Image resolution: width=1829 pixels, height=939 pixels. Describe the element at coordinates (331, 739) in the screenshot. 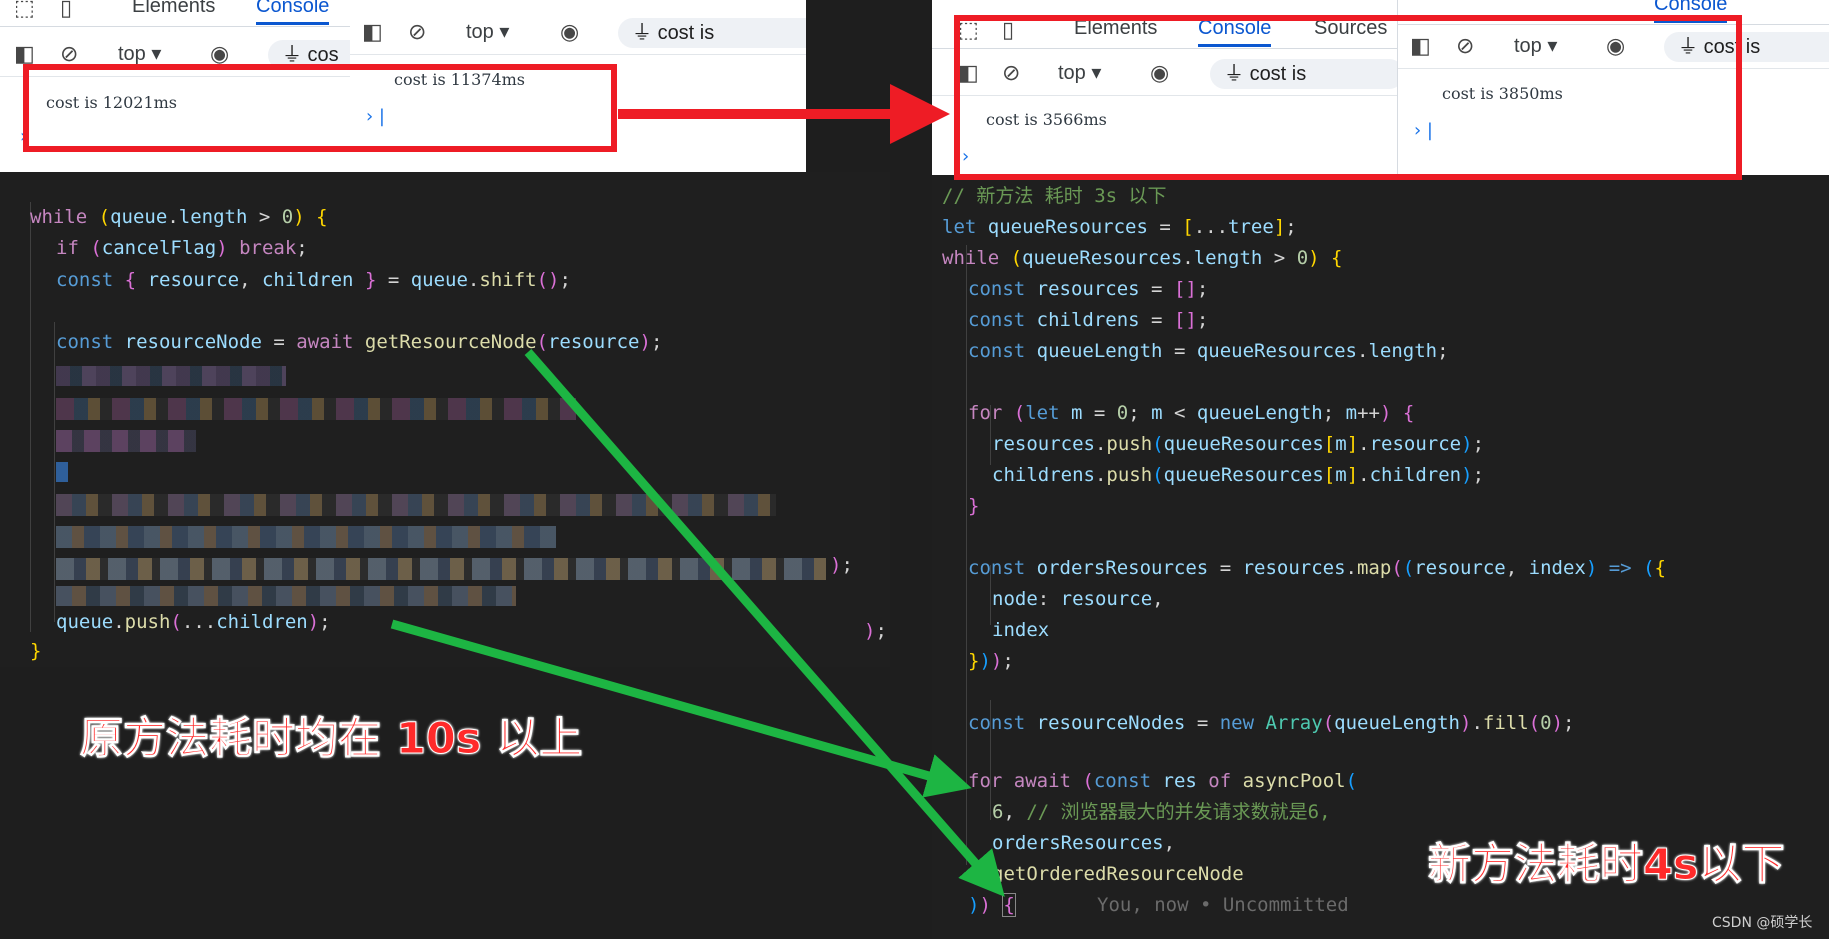

I see `old-method-label: 原方法耗时均在 10s 以上` at that location.